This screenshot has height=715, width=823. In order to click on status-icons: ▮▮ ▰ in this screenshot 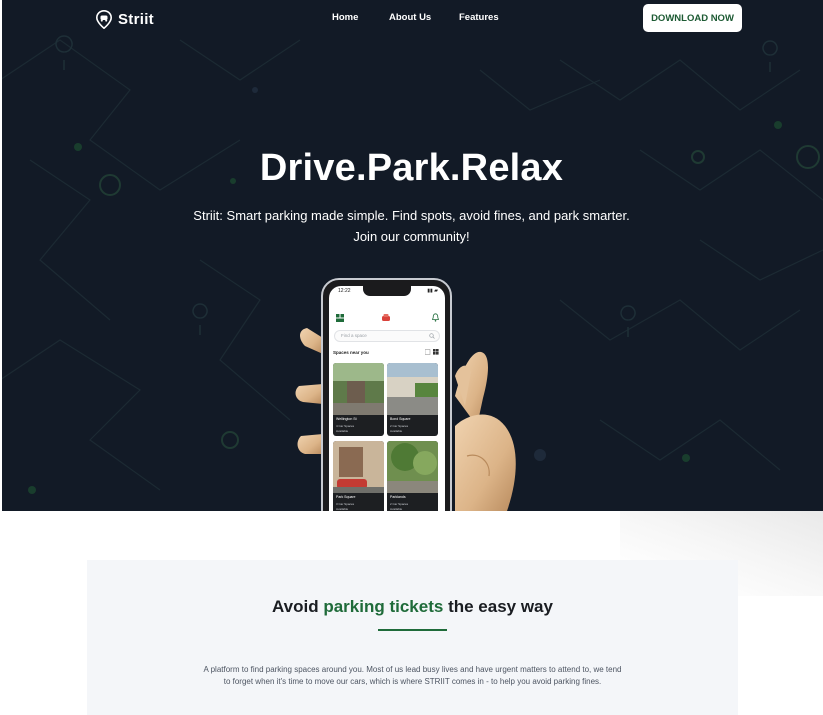, I will do `click(432, 291)`.